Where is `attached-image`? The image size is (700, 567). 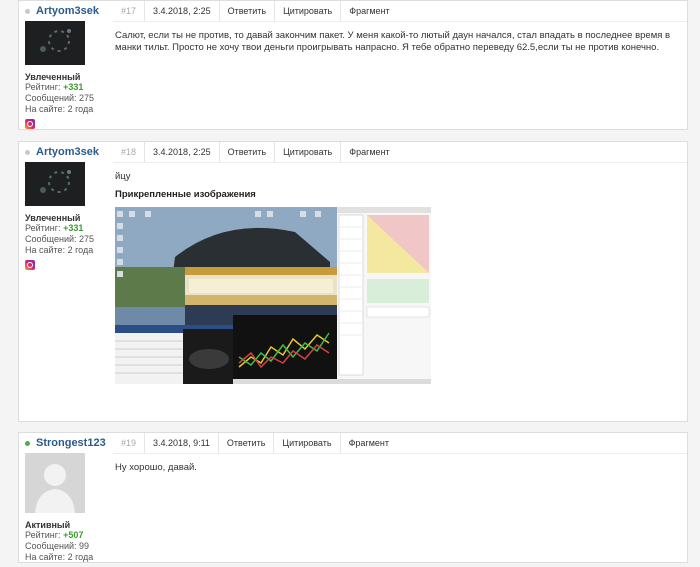 attached-image is located at coordinates (273, 295).